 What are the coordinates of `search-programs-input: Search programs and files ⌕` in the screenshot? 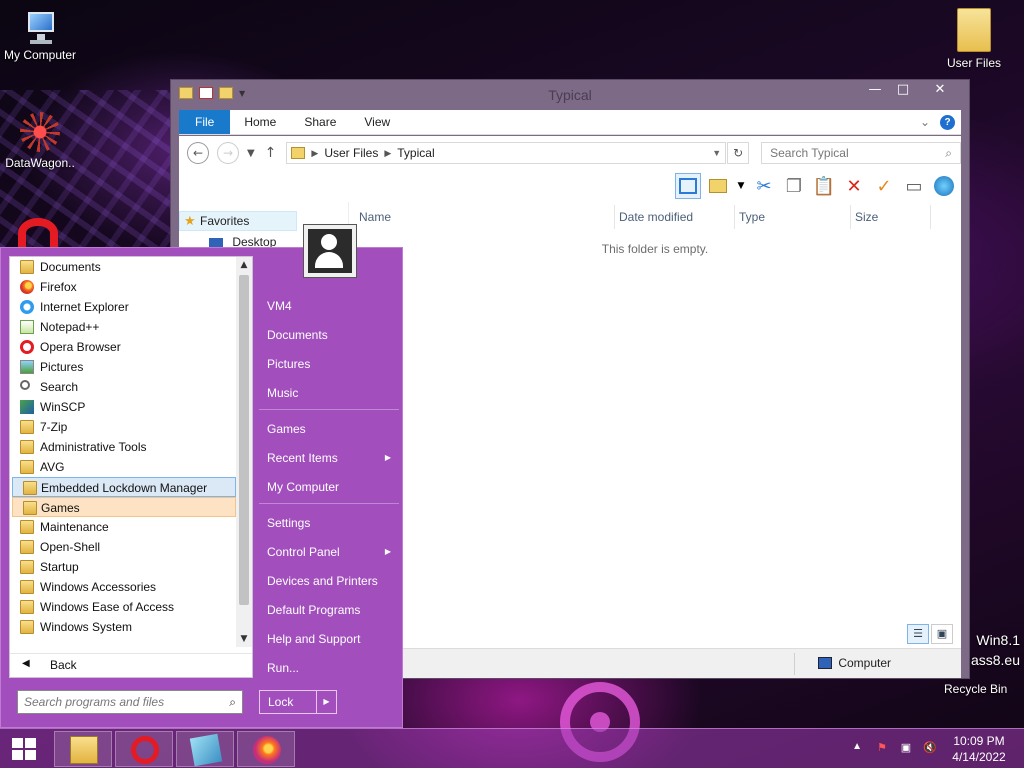 It's located at (130, 702).